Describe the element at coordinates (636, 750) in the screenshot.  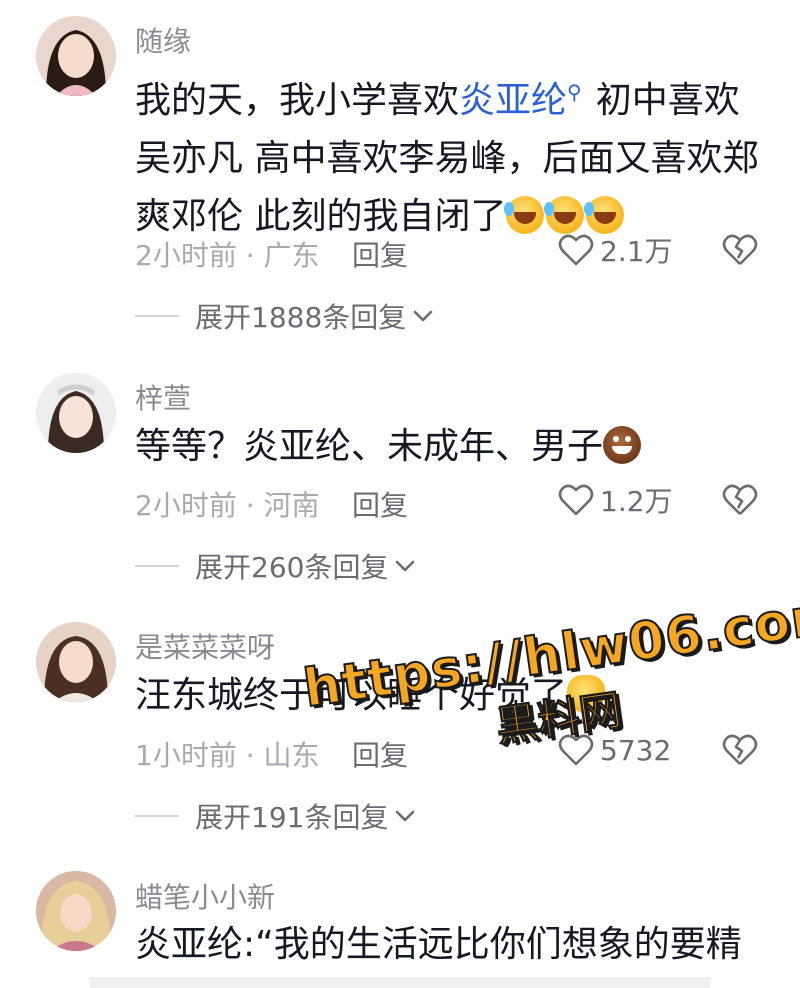
I see `like-count: 5732` at that location.